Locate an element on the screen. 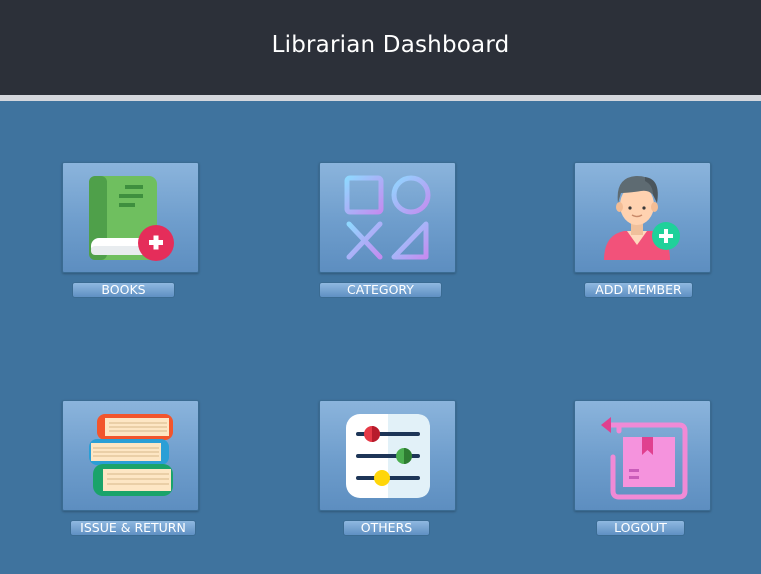 The height and width of the screenshot is (574, 761). logout-tile-button is located at coordinates (642, 455).